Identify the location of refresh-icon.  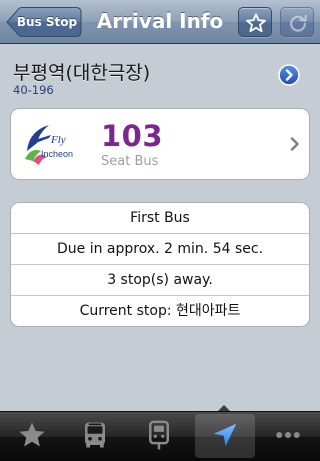
(298, 23).